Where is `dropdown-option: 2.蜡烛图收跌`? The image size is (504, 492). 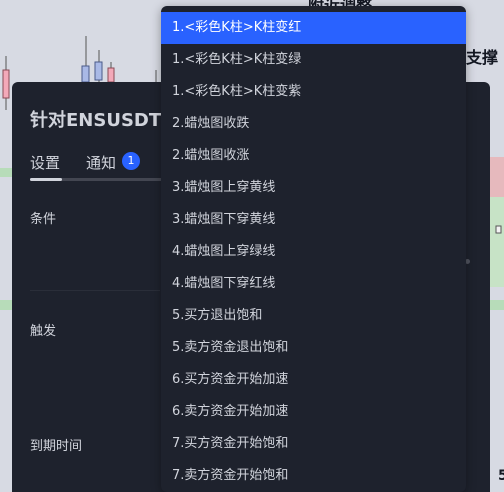
dropdown-option: 2.蜡烛图收跌 is located at coordinates (313, 124).